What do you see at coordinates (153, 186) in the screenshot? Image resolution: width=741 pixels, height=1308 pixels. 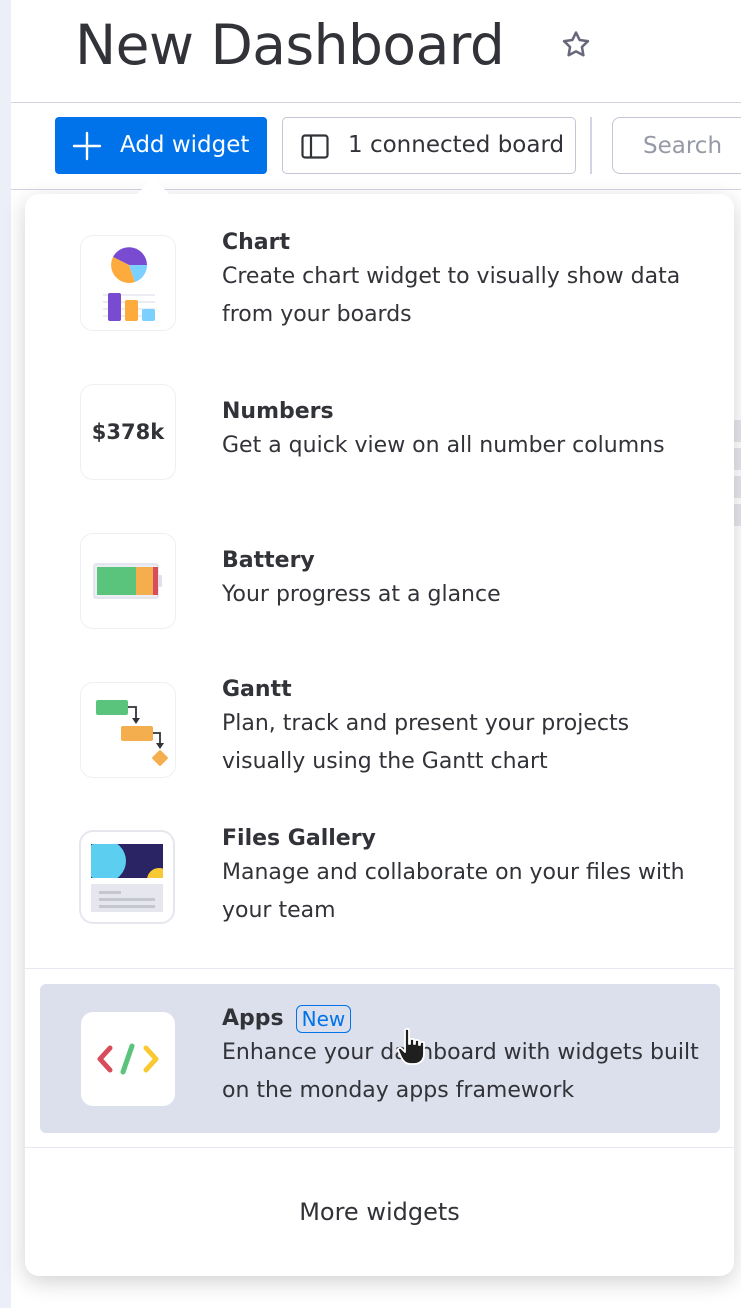 I see `popover-arrow` at bounding box center [153, 186].